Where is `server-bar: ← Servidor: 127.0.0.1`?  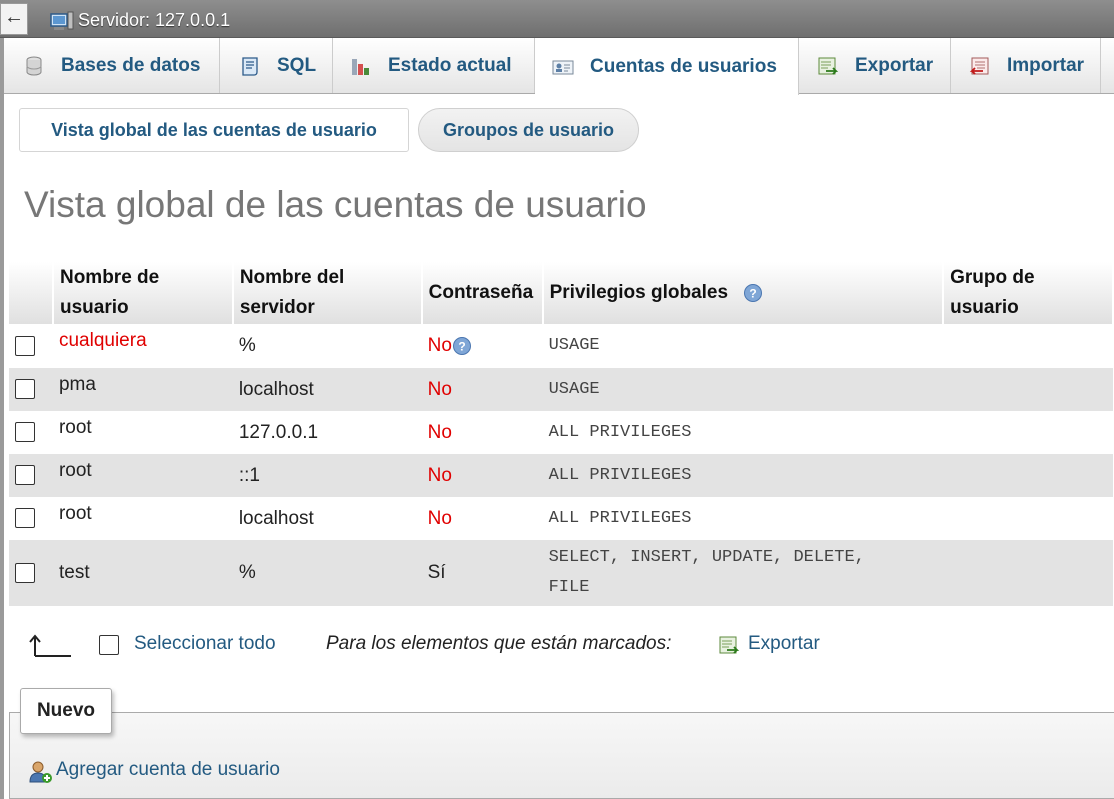
server-bar: ← Servidor: 127.0.0.1 is located at coordinates (557, 19).